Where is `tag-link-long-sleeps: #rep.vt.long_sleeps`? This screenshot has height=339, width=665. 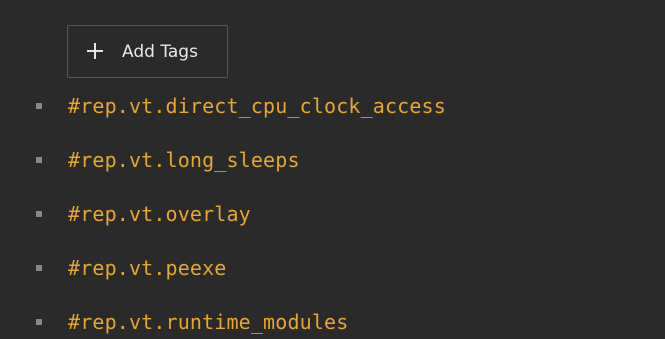 tag-link-long-sleeps: #rep.vt.long_sleeps is located at coordinates (184, 160).